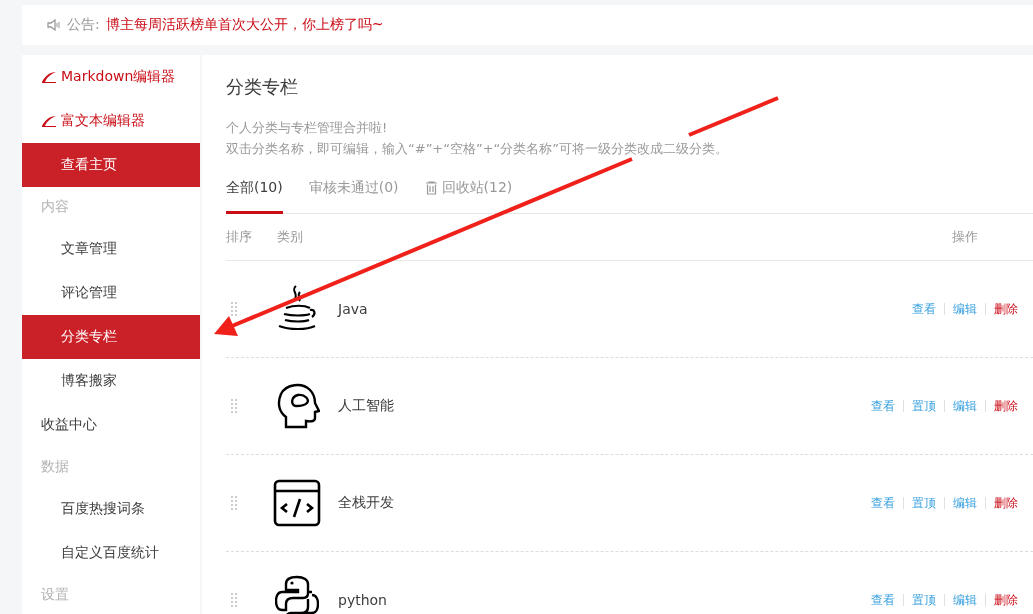 Image resolution: width=1033 pixels, height=614 pixels. I want to click on category-name: Java, so click(625, 309).